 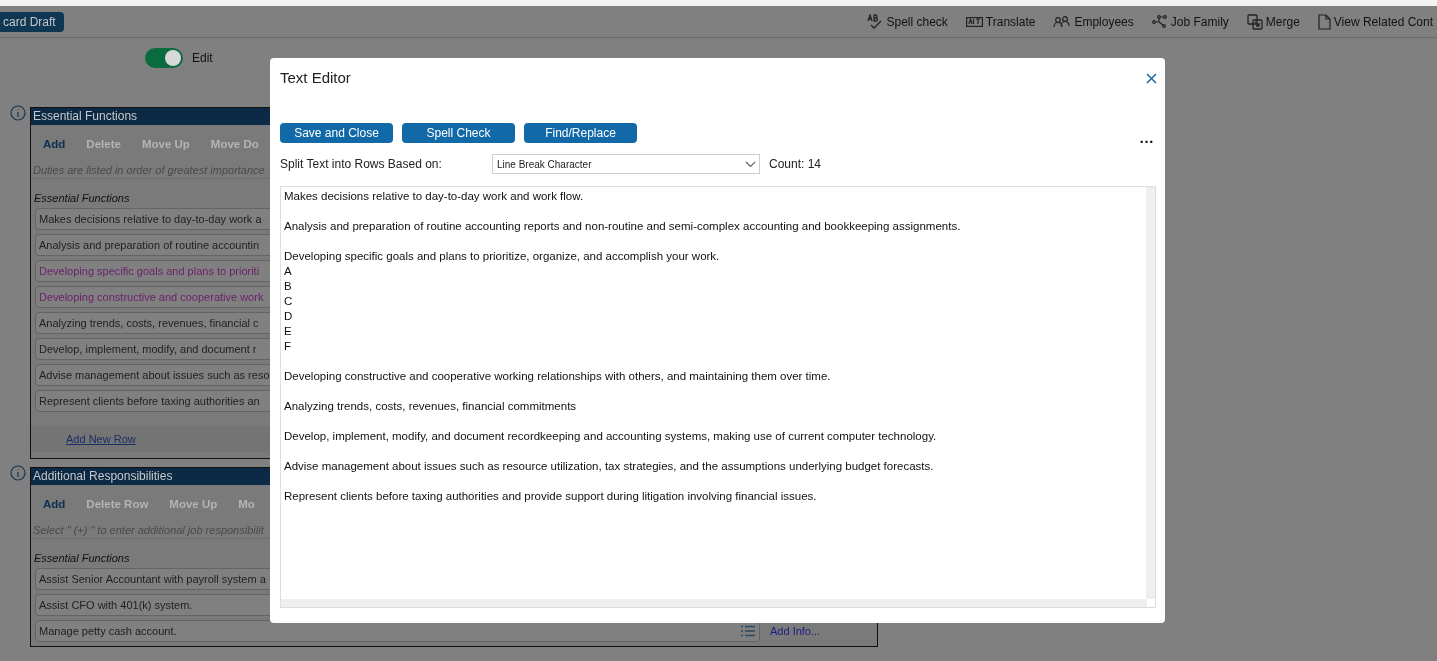 I want to click on row-text: Analysis and preparation of routine accountin, so click(x=149, y=245).